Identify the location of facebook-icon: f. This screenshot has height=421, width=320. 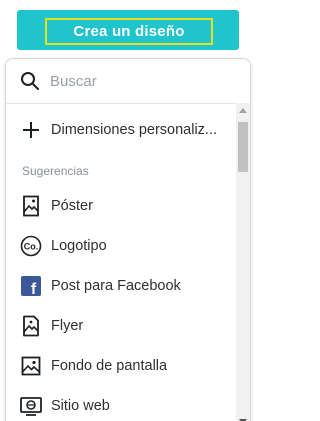
(31, 286).